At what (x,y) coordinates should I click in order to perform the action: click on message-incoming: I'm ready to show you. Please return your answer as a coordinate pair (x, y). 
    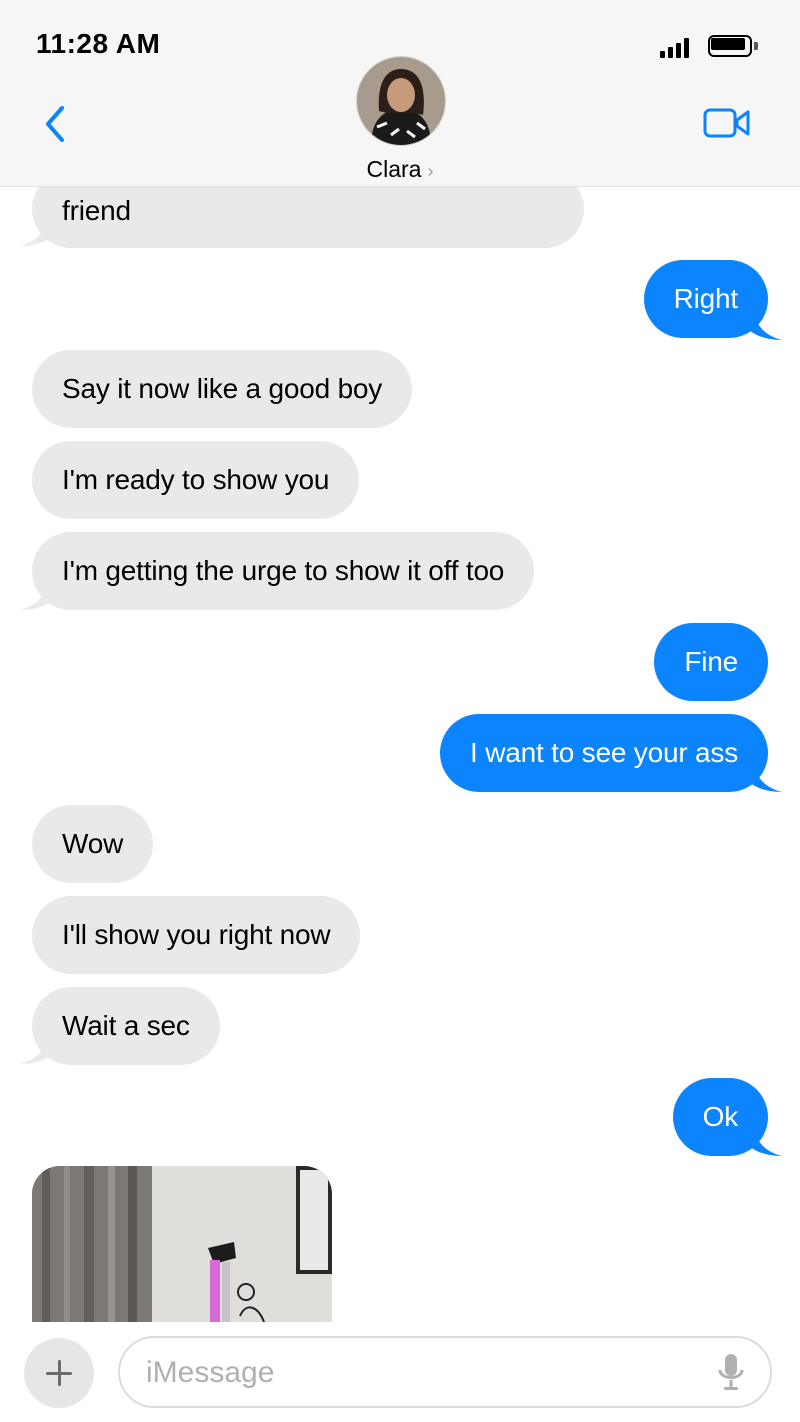
    Looking at the image, I should click on (196, 480).